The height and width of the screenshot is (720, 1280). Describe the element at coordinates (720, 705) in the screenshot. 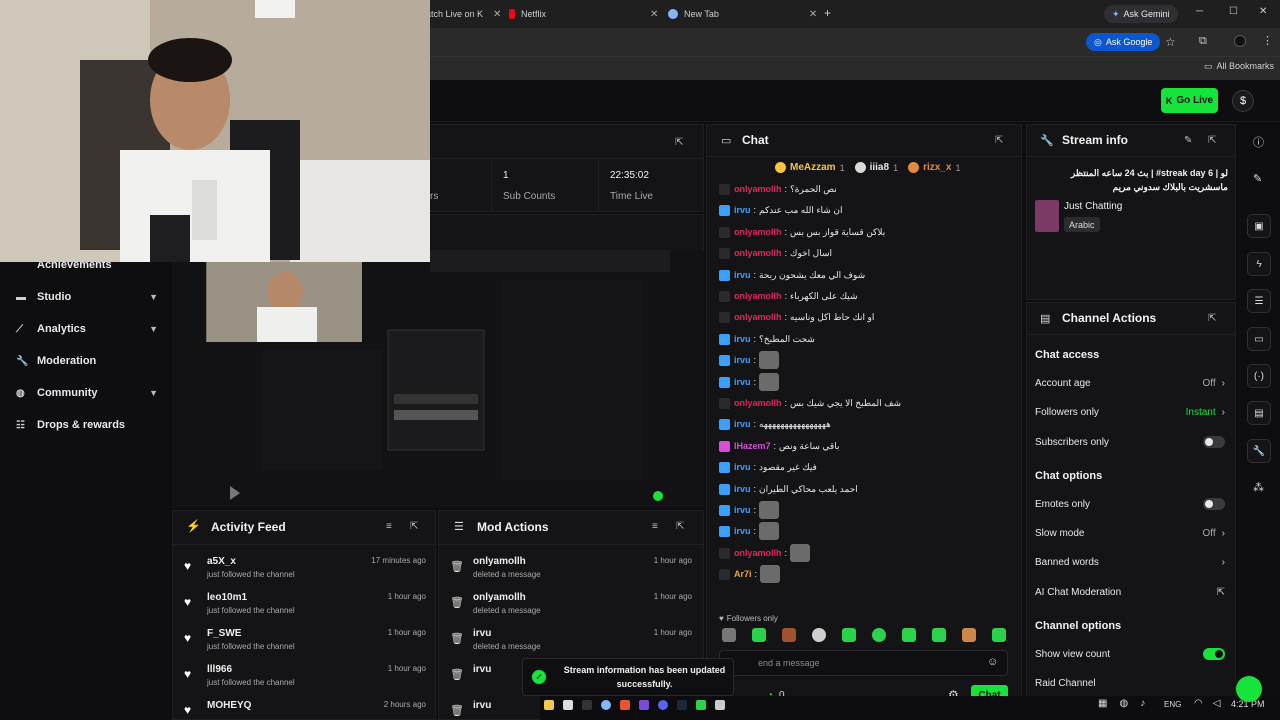

I see `obs-icon` at that location.